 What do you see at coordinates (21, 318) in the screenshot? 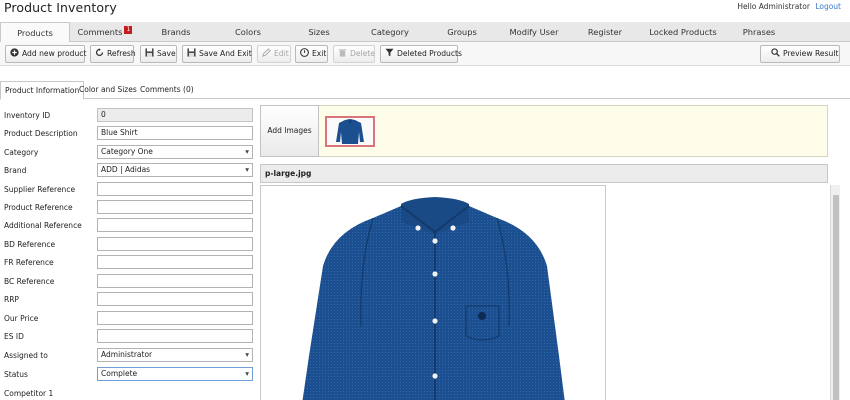
I see `label-our-price: Our Price` at bounding box center [21, 318].